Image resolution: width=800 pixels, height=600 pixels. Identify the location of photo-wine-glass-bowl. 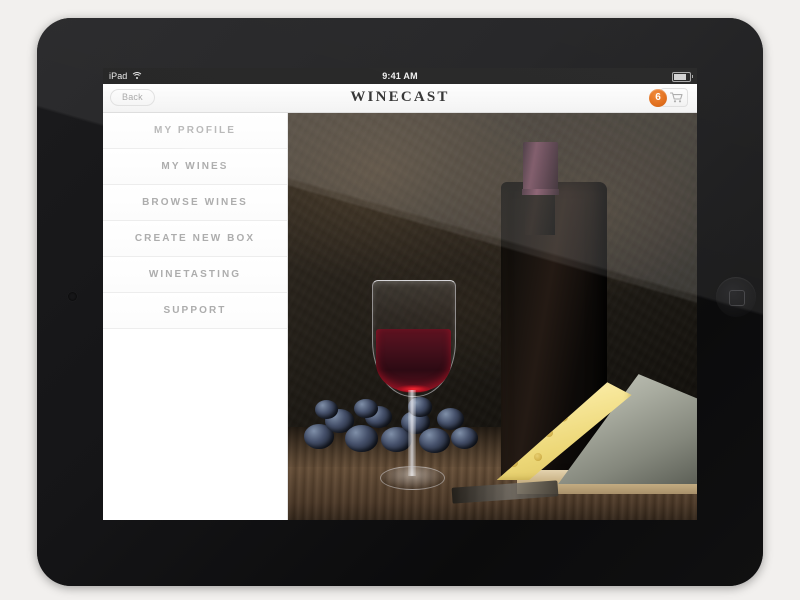
(413, 338).